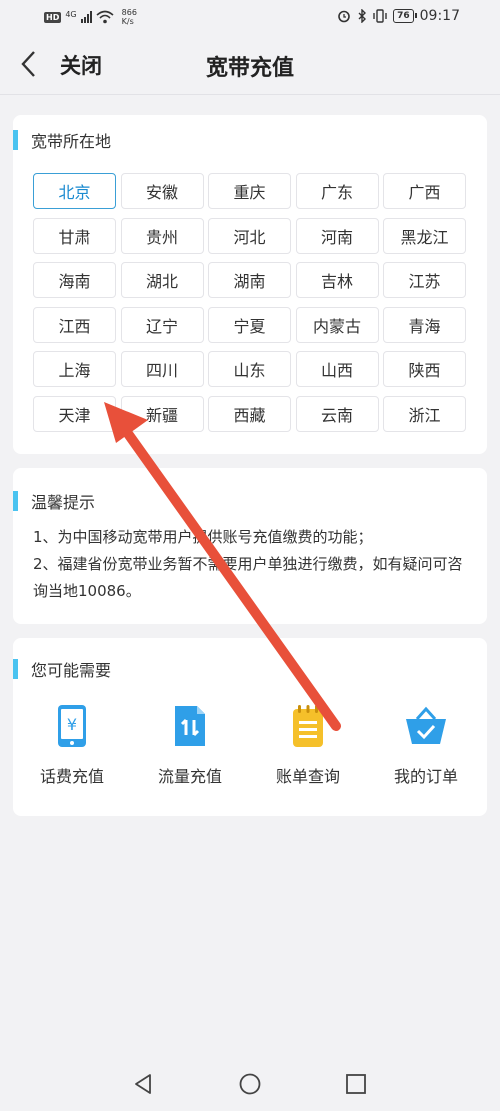  I want to click on region-option: 云南, so click(337, 413).